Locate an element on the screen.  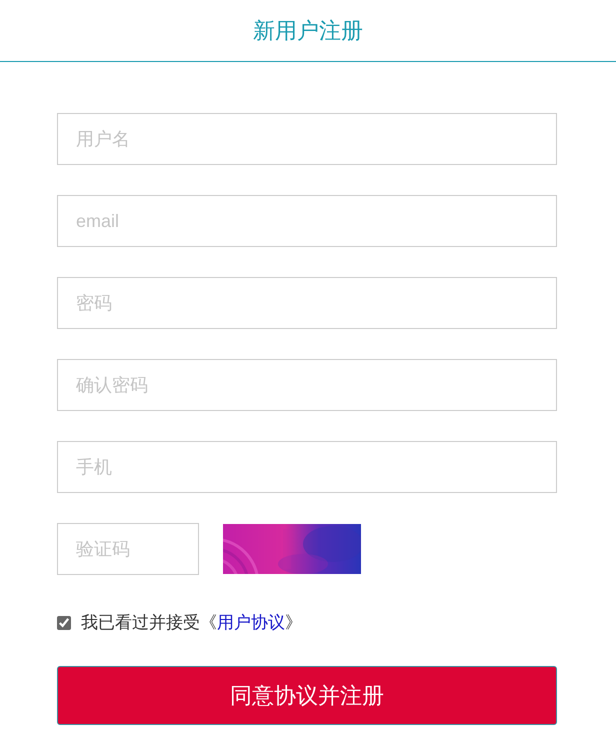
page-title: 新用户注册 is located at coordinates (308, 31).